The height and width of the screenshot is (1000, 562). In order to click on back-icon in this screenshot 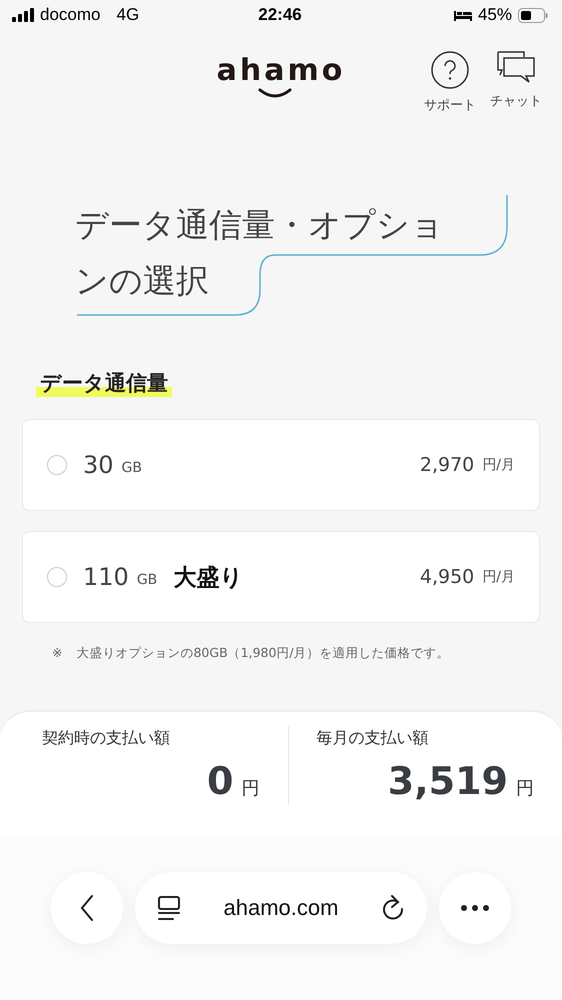, I will do `click(87, 908)`.